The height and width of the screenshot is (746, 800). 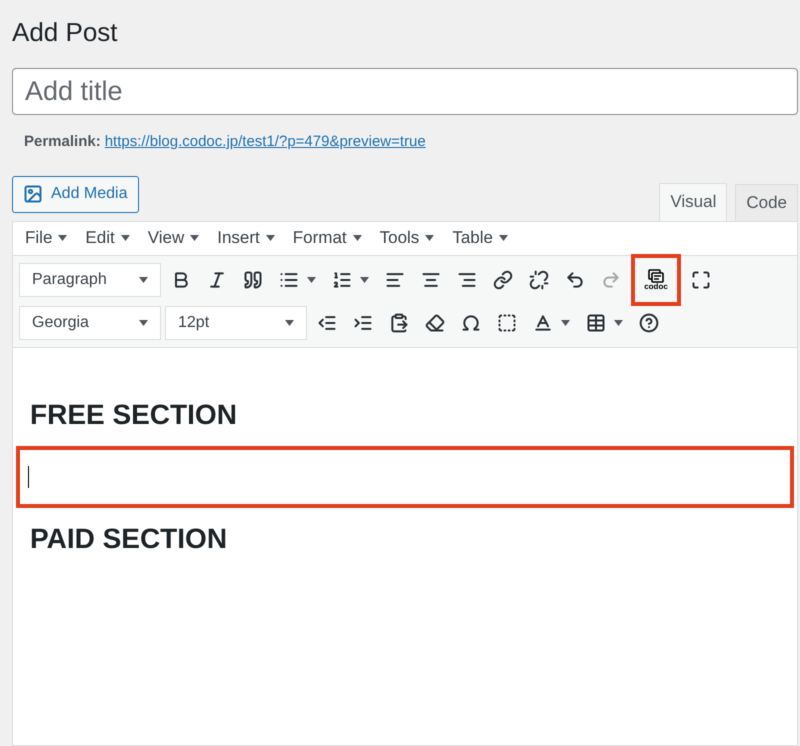 What do you see at coordinates (265, 142) in the screenshot?
I see `permalink-link: https://blog.codoc.jp/test1/?p=479&preview=true` at bounding box center [265, 142].